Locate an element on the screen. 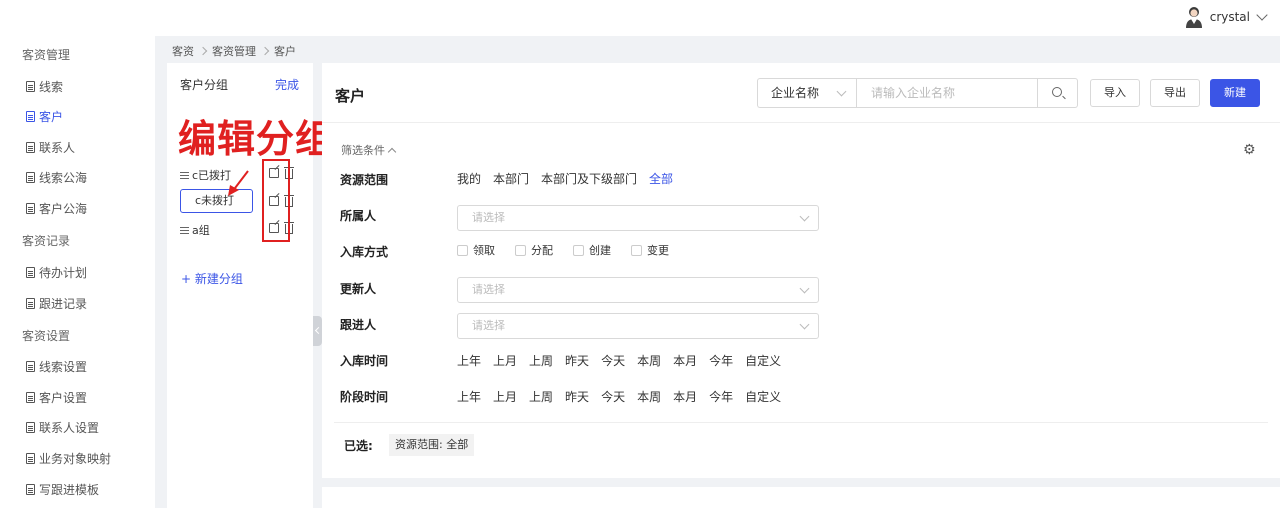 This screenshot has height=508, width=1280. owner-select: 请选择 is located at coordinates (638, 218).